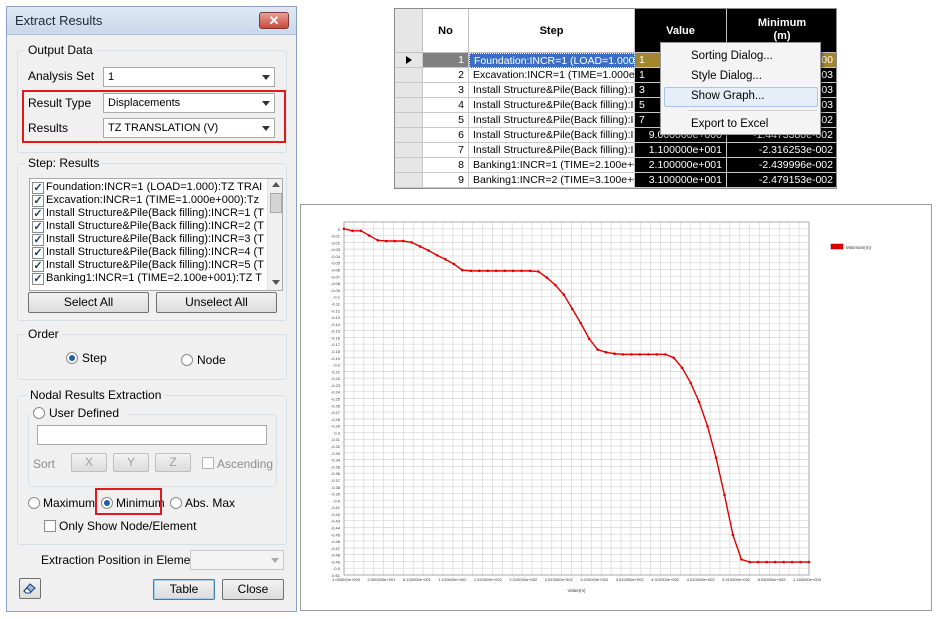 This screenshot has width=938, height=619. Describe the element at coordinates (336, 439) in the screenshot. I see `y-tick-label: -0.31` at that location.